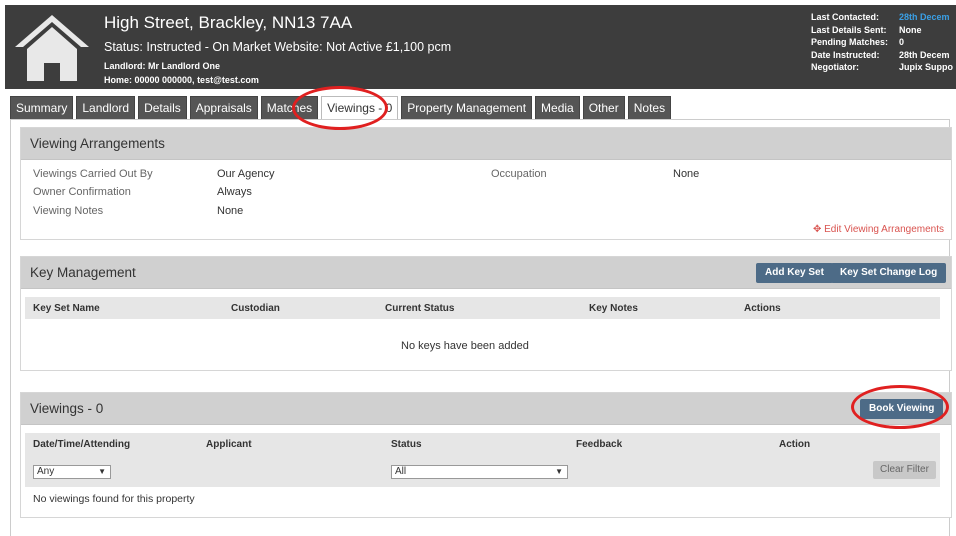 The height and width of the screenshot is (536, 956). What do you see at coordinates (795, 444) in the screenshot?
I see `column-header: Action` at bounding box center [795, 444].